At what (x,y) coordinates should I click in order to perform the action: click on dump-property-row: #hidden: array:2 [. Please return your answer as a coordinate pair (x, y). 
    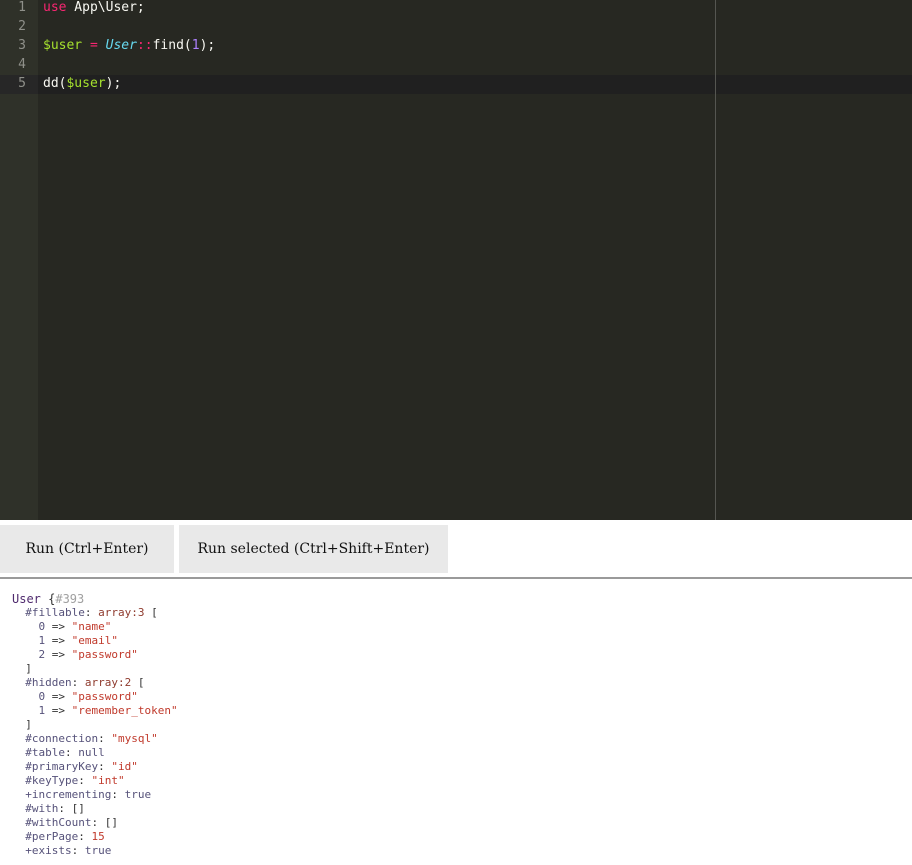
    Looking at the image, I should click on (85, 682).